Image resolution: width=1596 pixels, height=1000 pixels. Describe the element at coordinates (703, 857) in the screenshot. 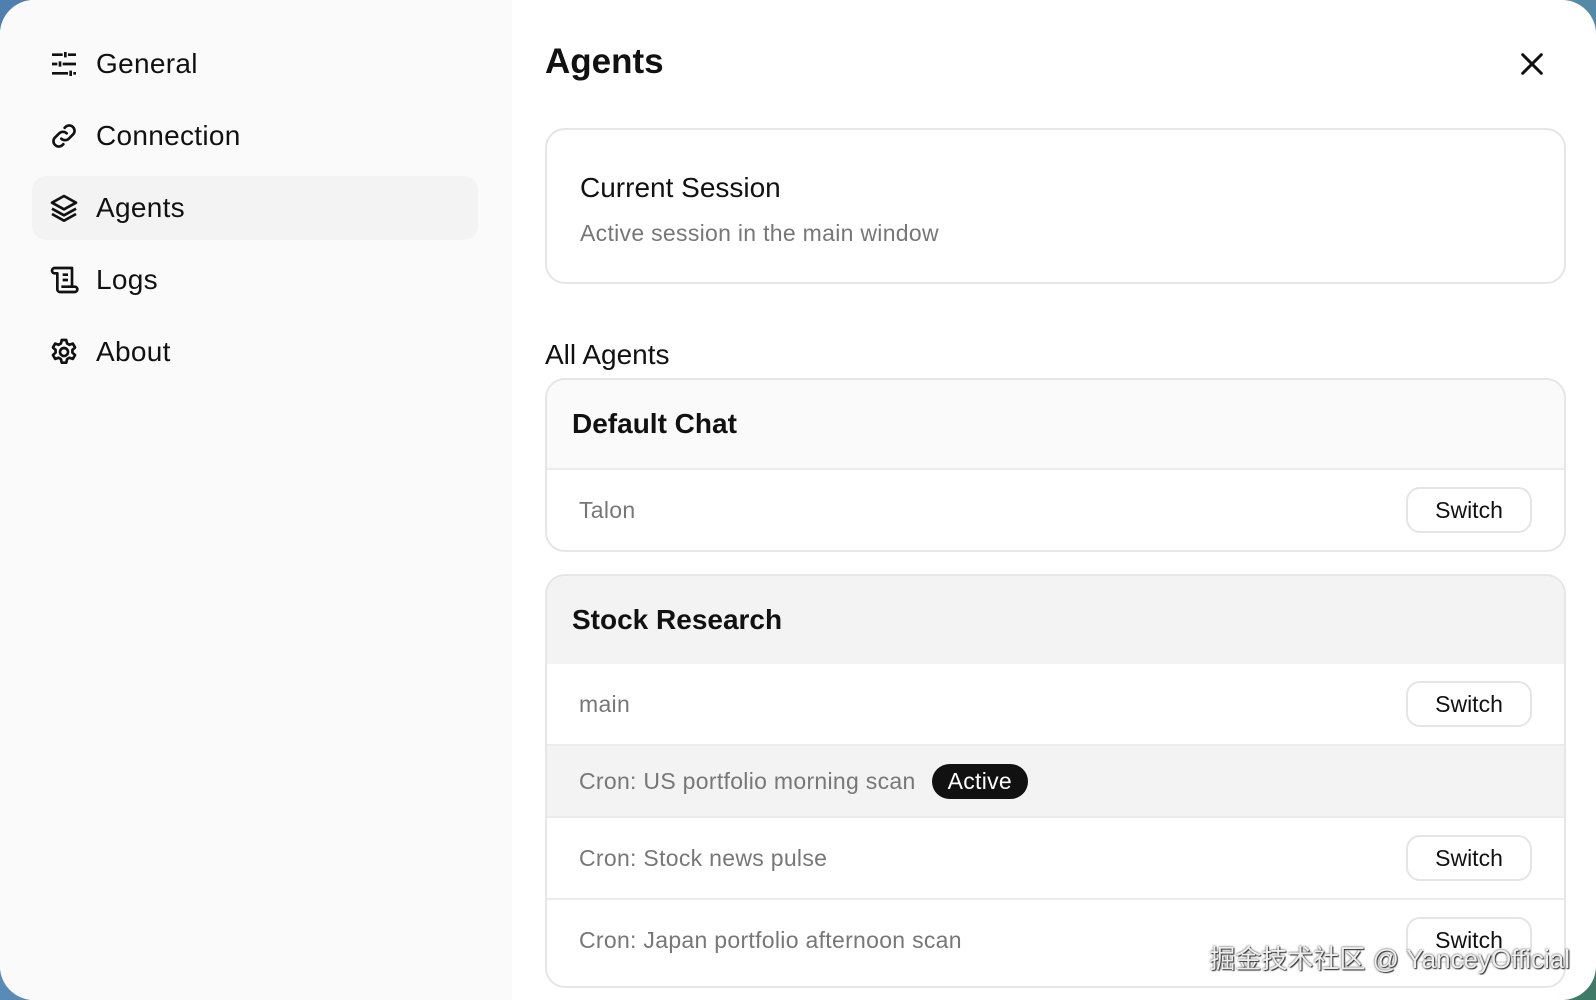

I see `agent-label: Cron: Stock news pulse` at that location.